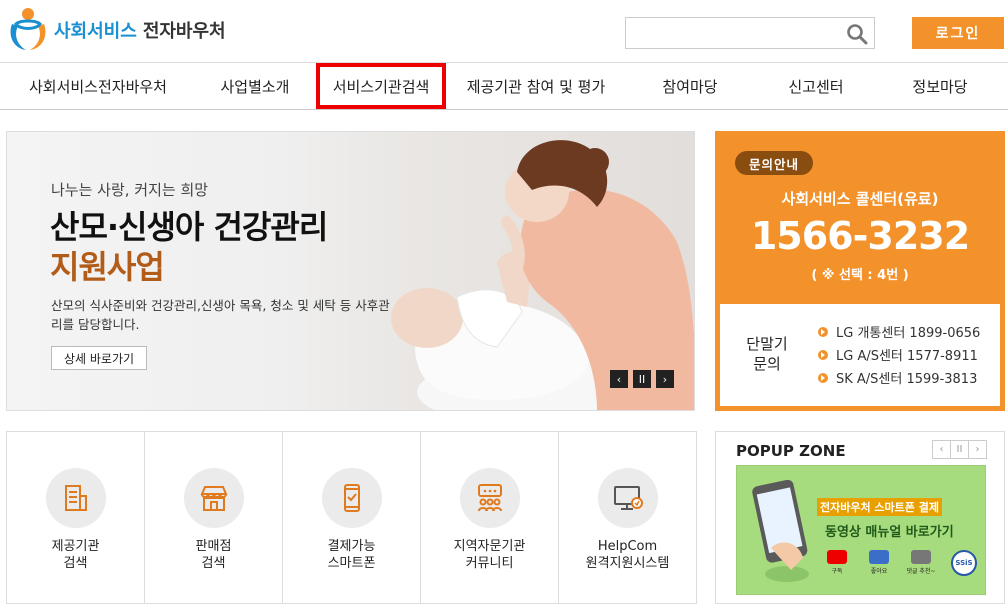 The height and width of the screenshot is (608, 1008). Describe the element at coordinates (95, 31) in the screenshot. I see `logo-text-primary: 사회서비스` at that location.